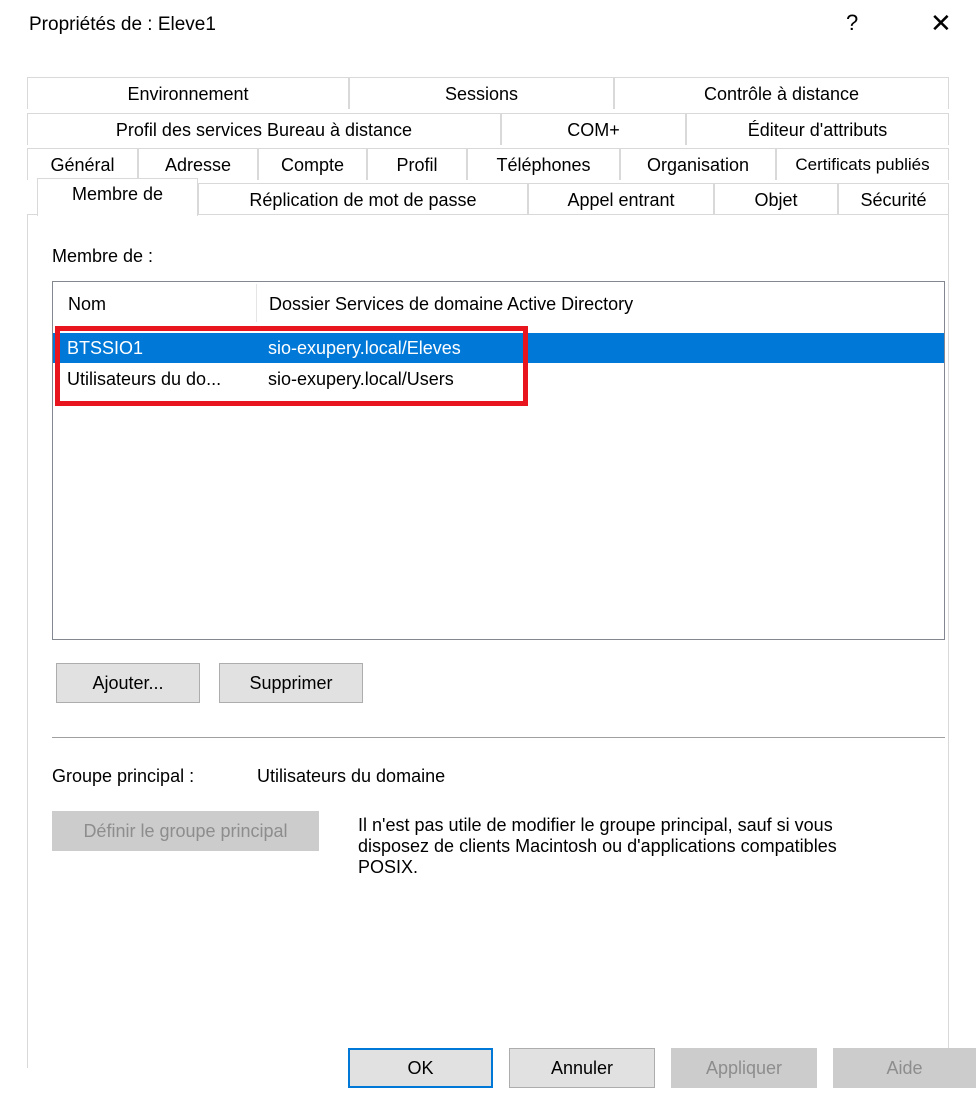  Describe the element at coordinates (364, 348) in the screenshot. I see `list-item-folder: sio-exupery.local/Eleves` at that location.